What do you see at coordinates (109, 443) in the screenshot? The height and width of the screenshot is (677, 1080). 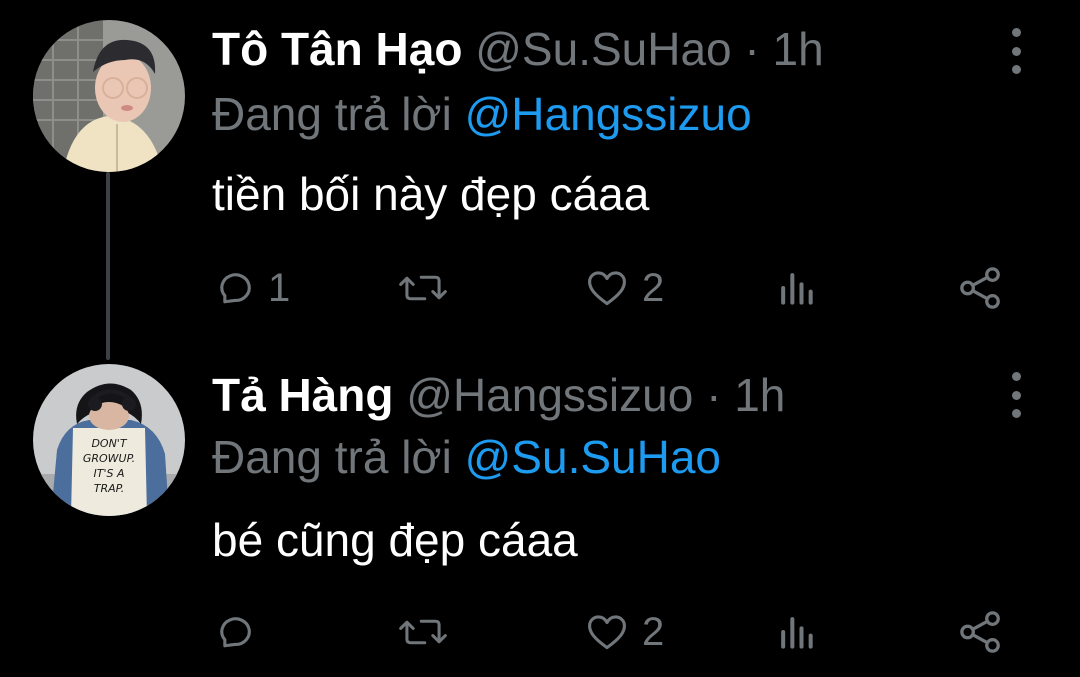 I see `avatar-shirt-text: DON'T` at bounding box center [109, 443].